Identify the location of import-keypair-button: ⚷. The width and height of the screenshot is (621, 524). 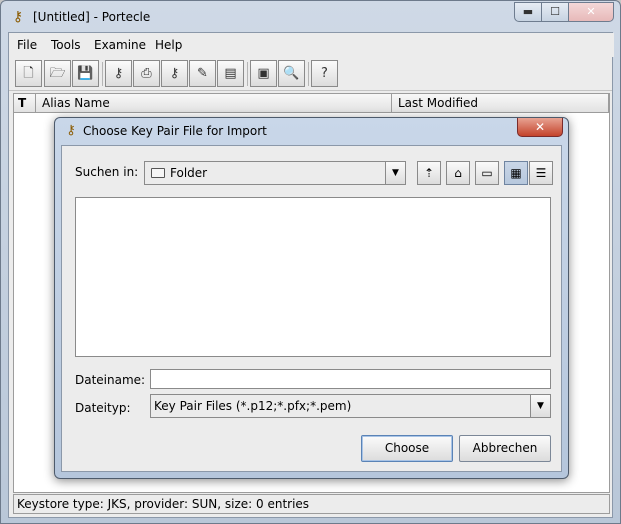
(174, 73).